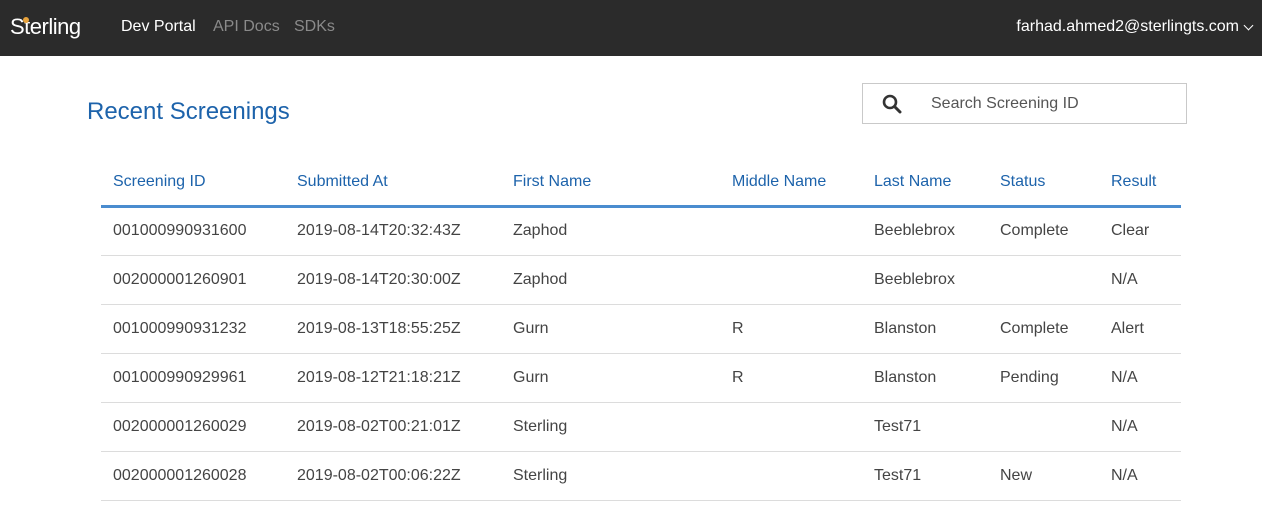 This screenshot has width=1262, height=515. I want to click on col-middle-name: Middle Name, so click(791, 184).